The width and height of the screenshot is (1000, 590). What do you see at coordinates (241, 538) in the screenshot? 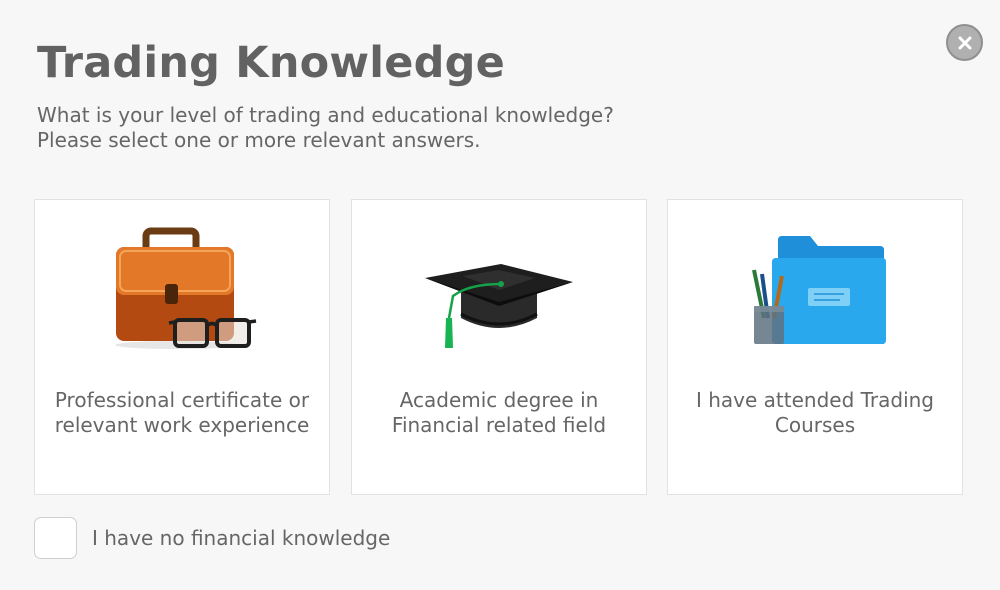
I see `no-knowledge-label: I have no financial knowledge` at bounding box center [241, 538].